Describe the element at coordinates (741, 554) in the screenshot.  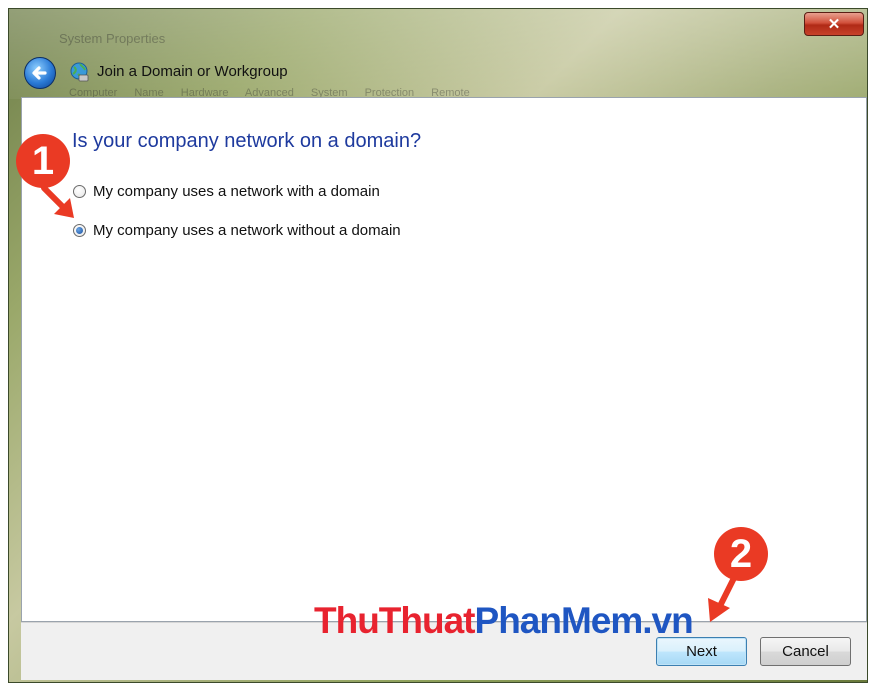
I see `step-badge-2: 2` at that location.